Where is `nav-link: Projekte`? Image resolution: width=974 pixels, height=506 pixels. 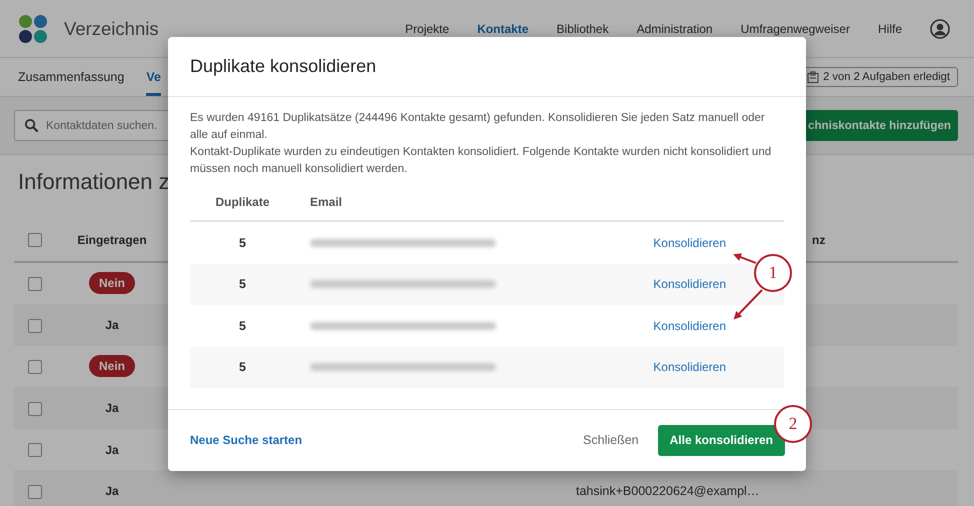 nav-link: Projekte is located at coordinates (427, 29).